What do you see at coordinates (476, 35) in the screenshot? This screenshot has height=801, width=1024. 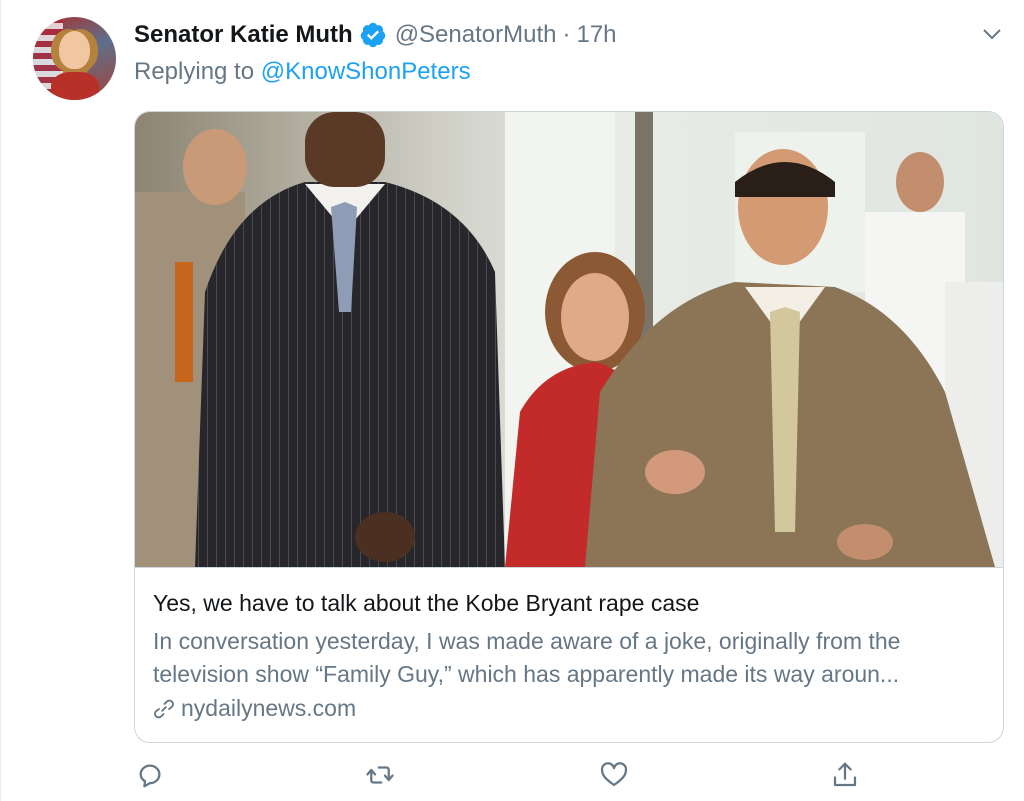 I see `author-handle: @SenatorMuth` at bounding box center [476, 35].